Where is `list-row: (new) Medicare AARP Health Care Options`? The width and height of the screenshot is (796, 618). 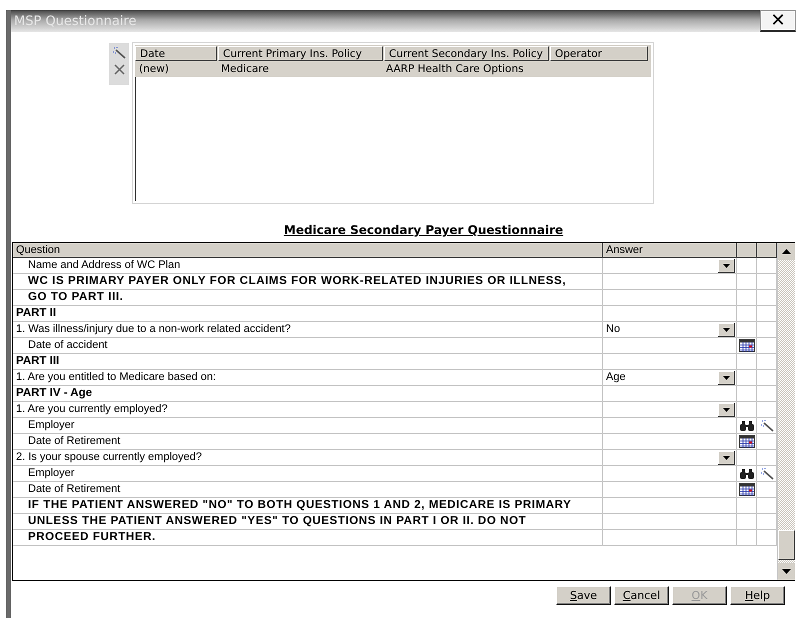 list-row: (new) Medicare AARP Health Care Options is located at coordinates (393, 69).